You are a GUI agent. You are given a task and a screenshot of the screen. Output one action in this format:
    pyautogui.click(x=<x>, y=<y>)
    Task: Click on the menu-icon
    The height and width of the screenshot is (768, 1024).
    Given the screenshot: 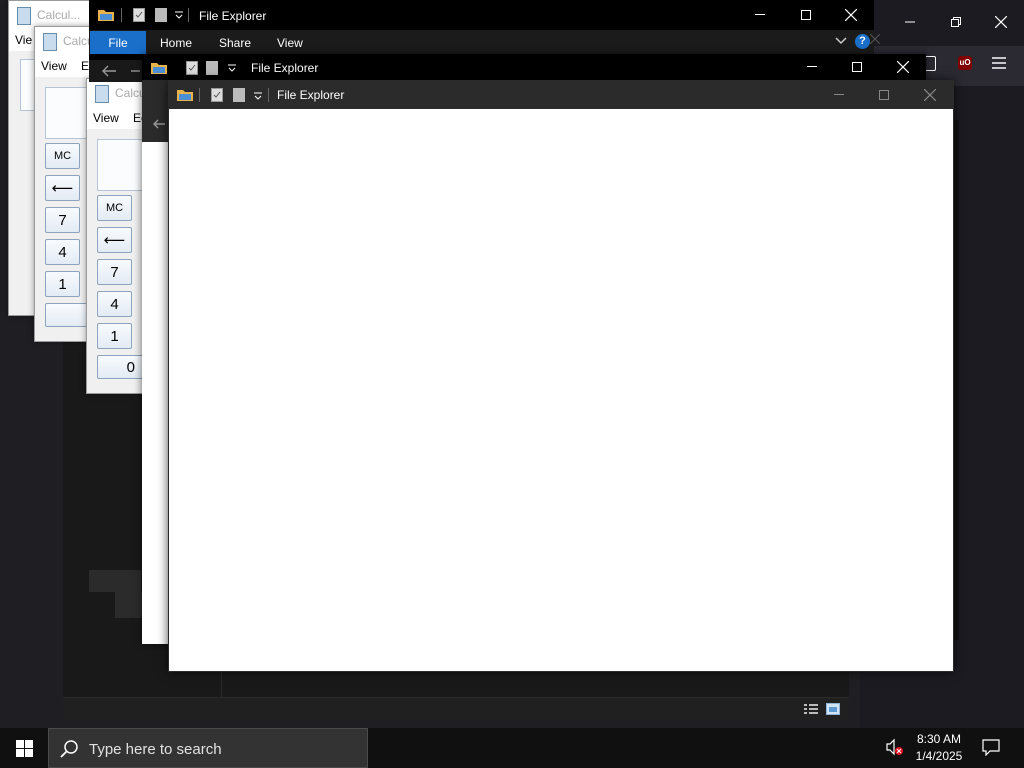 What is the action you would take?
    pyautogui.click(x=999, y=63)
    